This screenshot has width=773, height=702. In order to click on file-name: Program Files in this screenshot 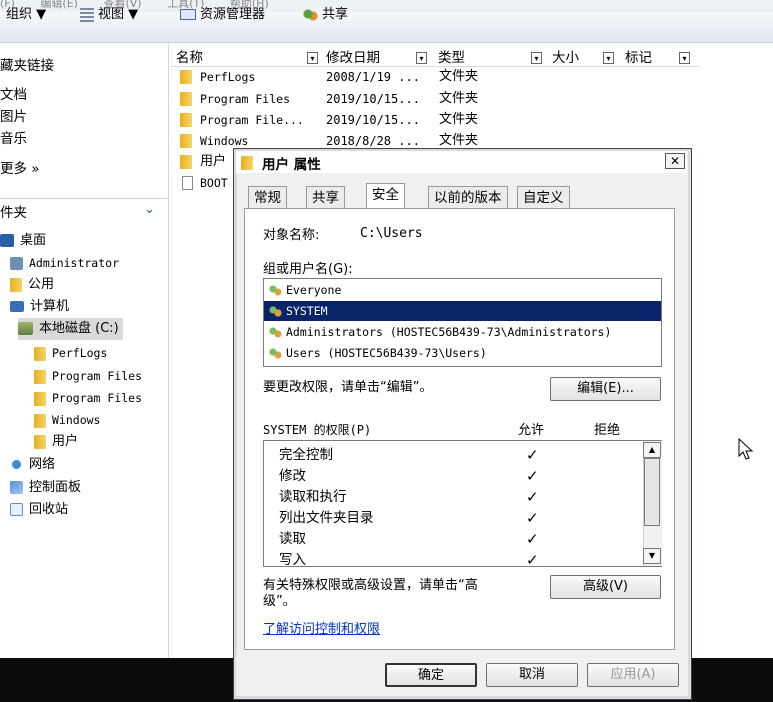, I will do `click(245, 99)`.